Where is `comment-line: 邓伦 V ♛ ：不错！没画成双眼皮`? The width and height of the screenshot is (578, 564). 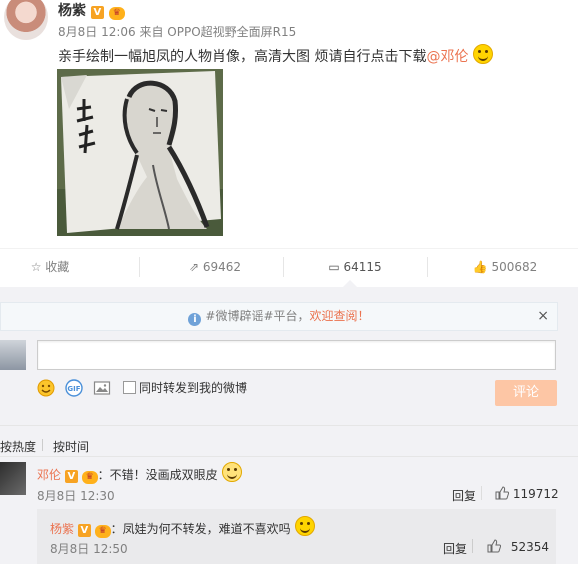
comment-line: 邓伦 V ♛ ：不错！没画成双眼皮 is located at coordinates (139, 473).